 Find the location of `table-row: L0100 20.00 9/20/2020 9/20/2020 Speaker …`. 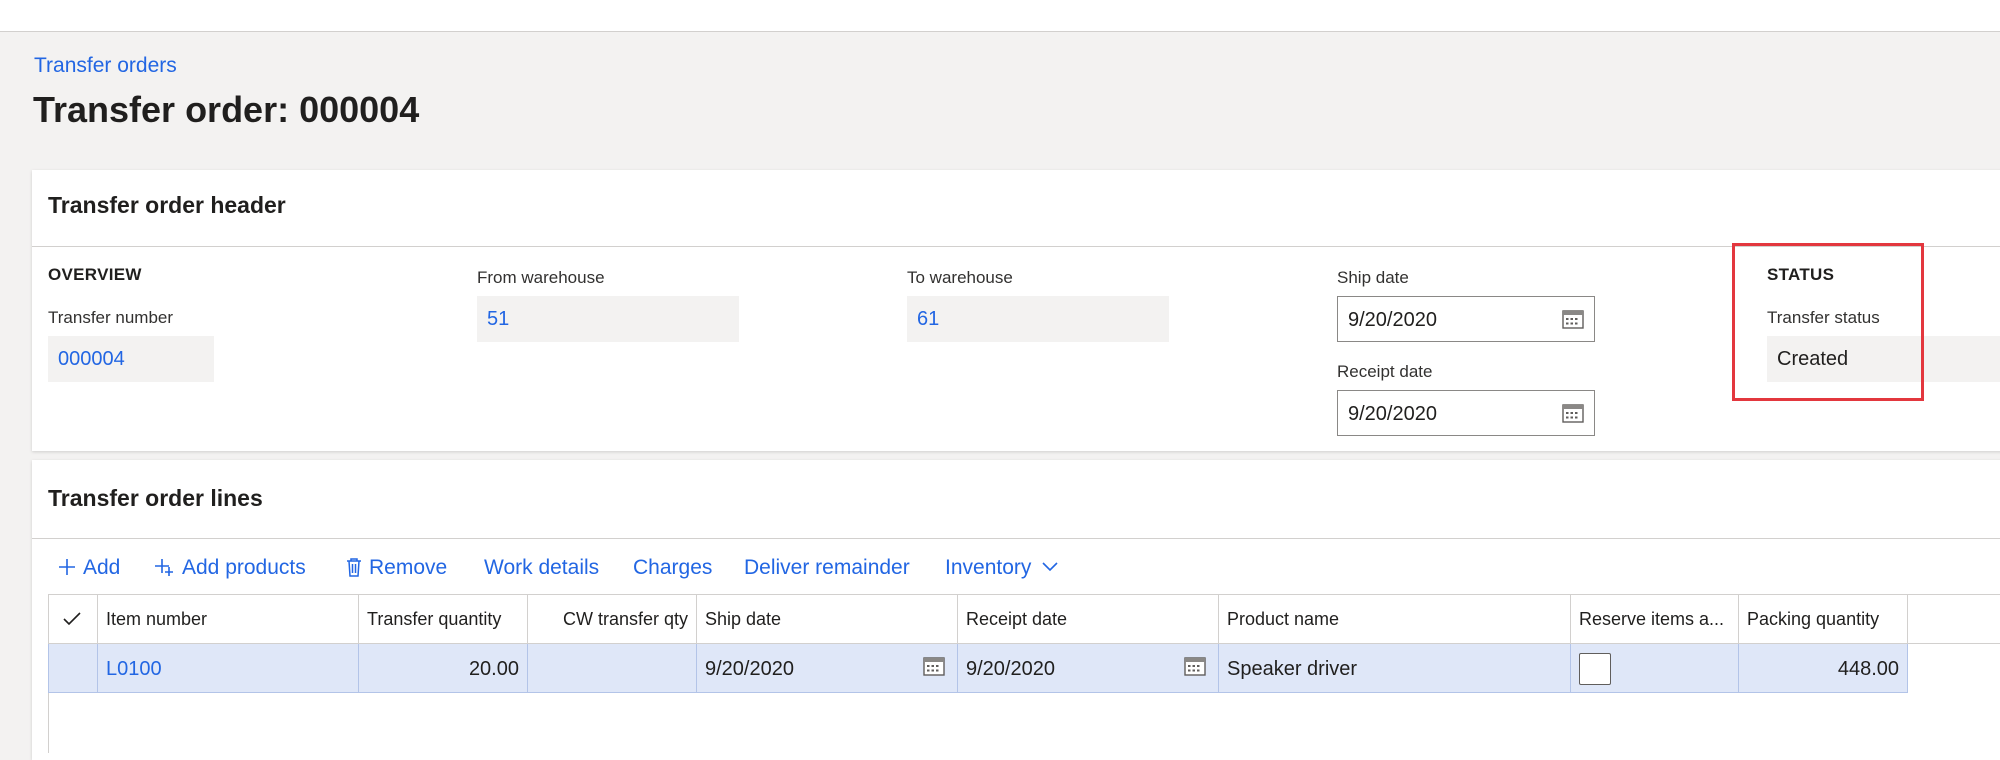

table-row: L0100 20.00 9/20/2020 9/20/2020 Speaker … is located at coordinates (978, 668).